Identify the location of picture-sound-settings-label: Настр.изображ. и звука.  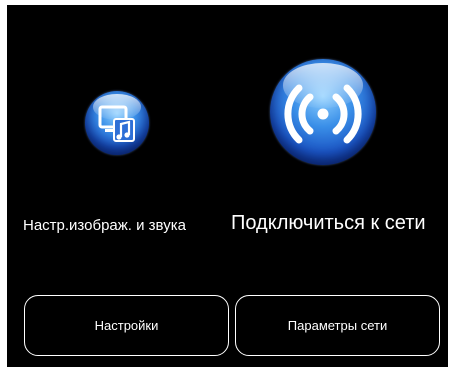
(104, 225).